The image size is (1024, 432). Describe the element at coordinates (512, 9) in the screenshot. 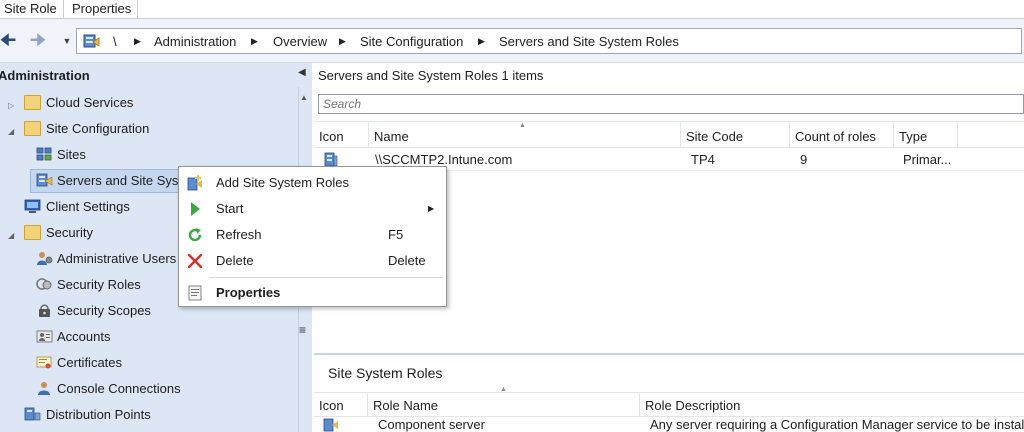

I see `ribbon-tab-bar: Site Role Properties` at that location.